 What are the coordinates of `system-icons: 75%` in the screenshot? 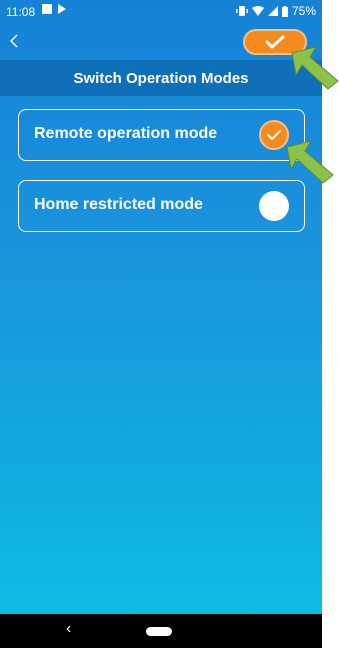 It's located at (275, 11).